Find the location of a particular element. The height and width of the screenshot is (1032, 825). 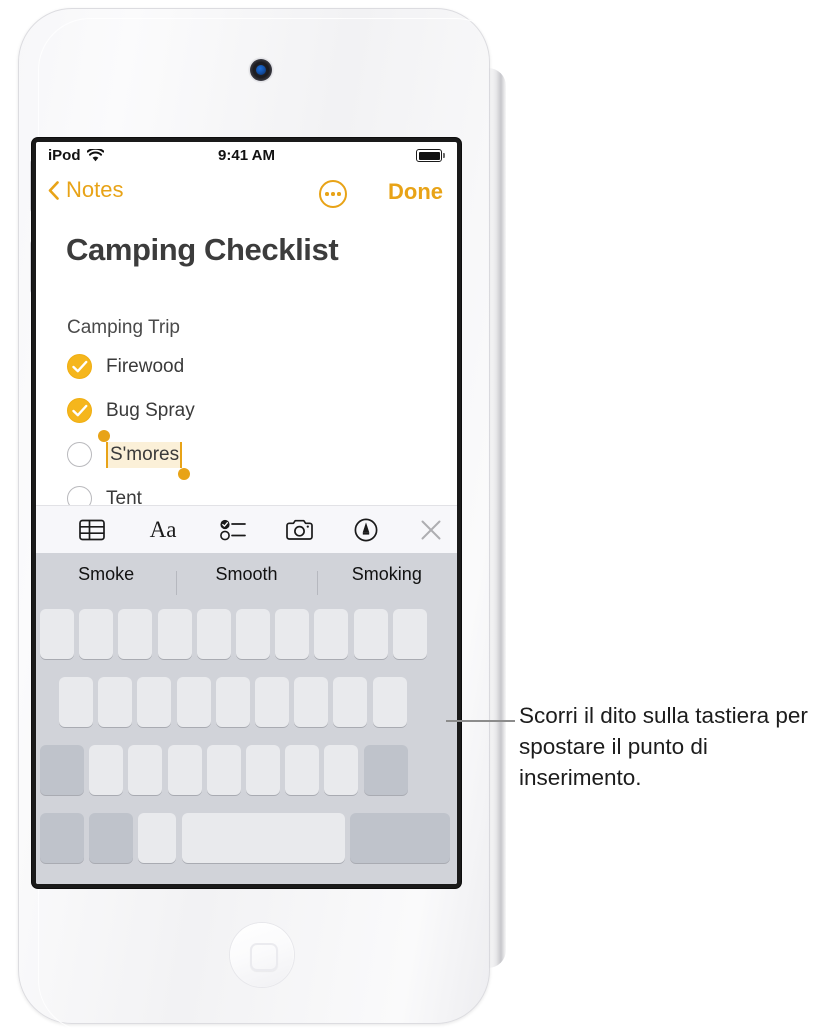

callout-leader-line is located at coordinates (480, 721).